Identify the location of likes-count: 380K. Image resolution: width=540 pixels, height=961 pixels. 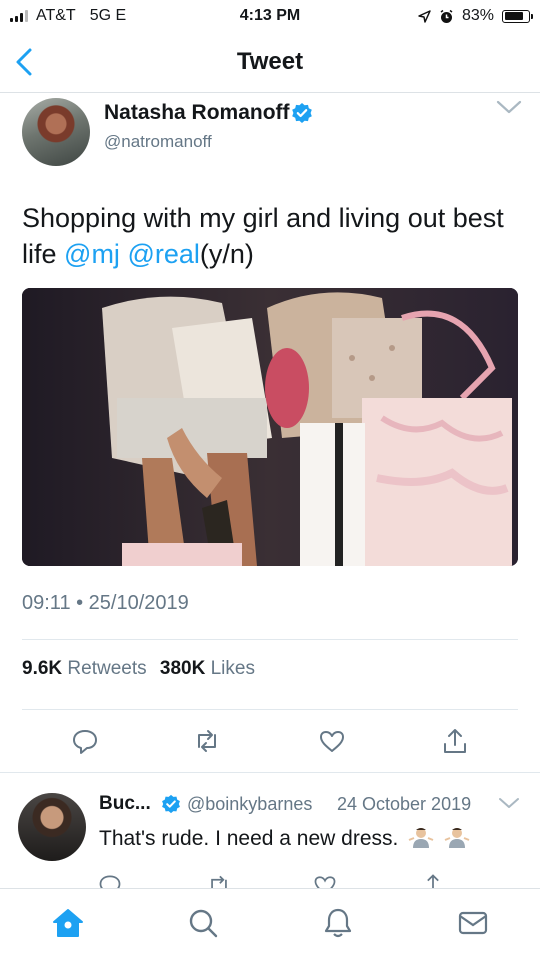
(182, 668).